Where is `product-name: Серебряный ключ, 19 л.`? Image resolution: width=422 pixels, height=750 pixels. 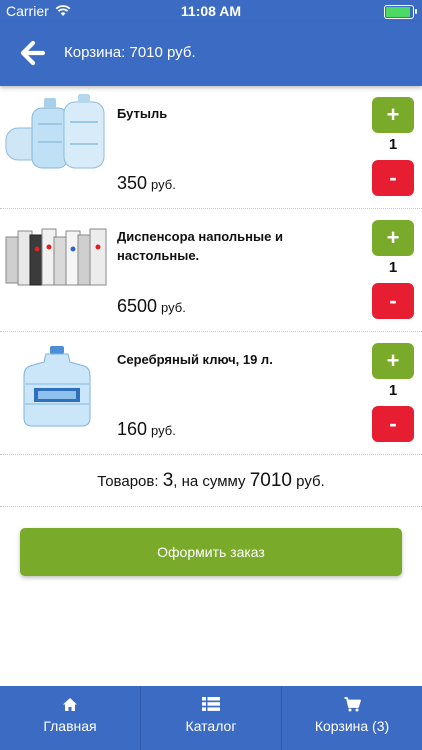 product-name: Серебряный ключ, 19 л. is located at coordinates (195, 359).